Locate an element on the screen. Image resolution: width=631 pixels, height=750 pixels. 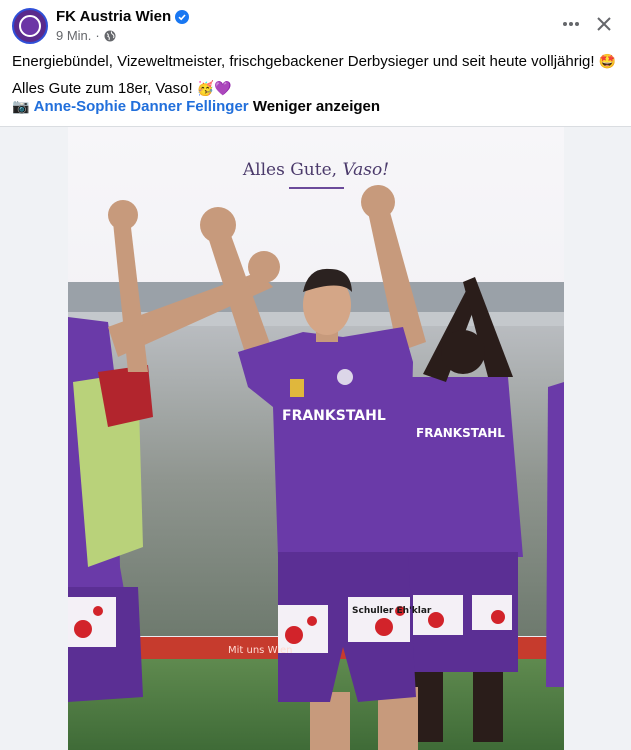
verified-badge-icon is located at coordinates (182, 16).